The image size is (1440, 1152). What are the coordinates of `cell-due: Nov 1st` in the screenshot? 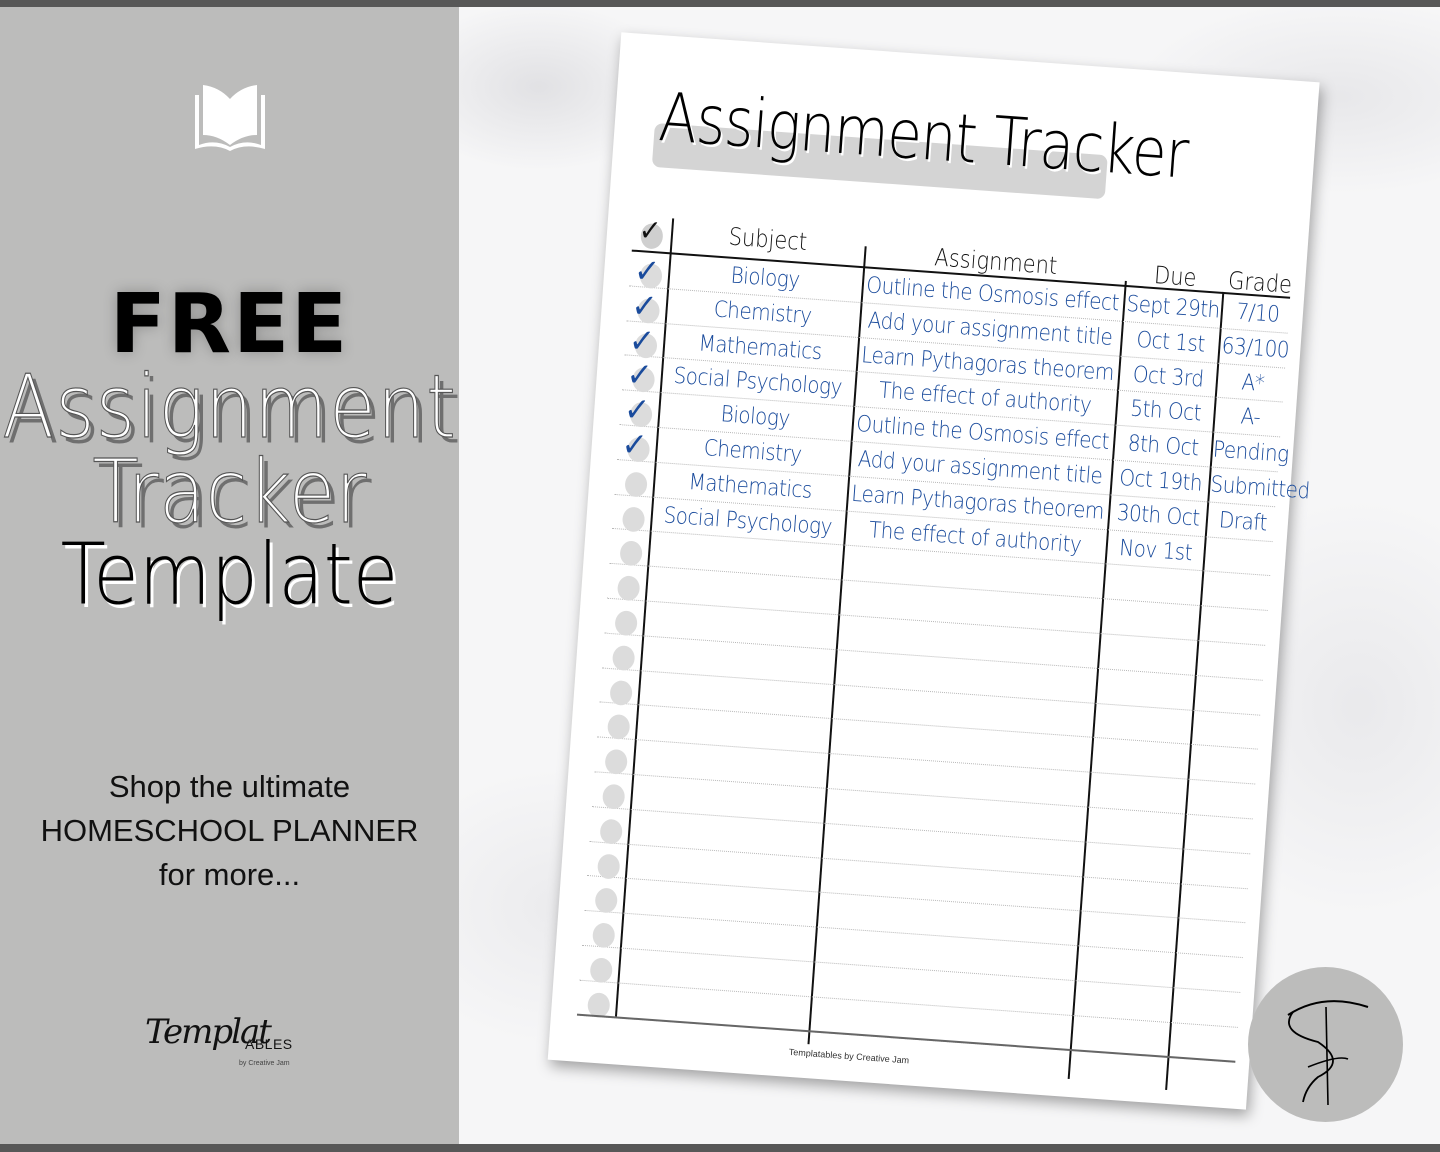 It's located at (1156, 549).